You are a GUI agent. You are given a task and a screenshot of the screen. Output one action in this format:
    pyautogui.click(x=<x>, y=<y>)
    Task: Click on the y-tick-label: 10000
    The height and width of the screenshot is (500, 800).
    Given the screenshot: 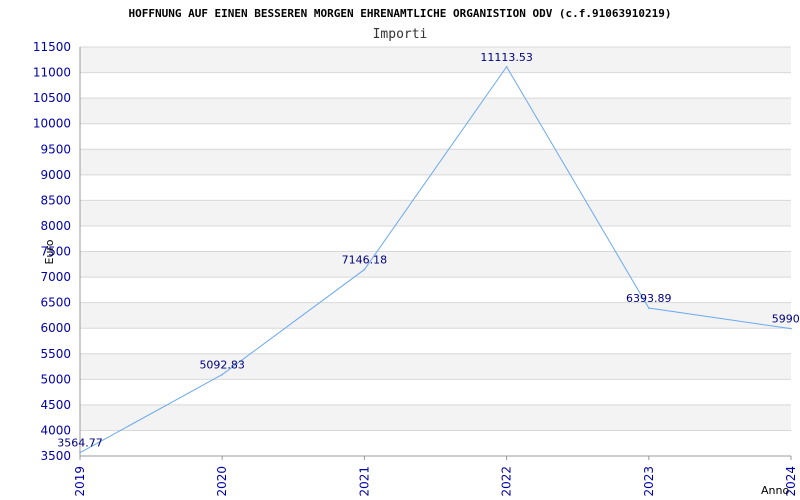 What is the action you would take?
    pyautogui.click(x=52, y=124)
    